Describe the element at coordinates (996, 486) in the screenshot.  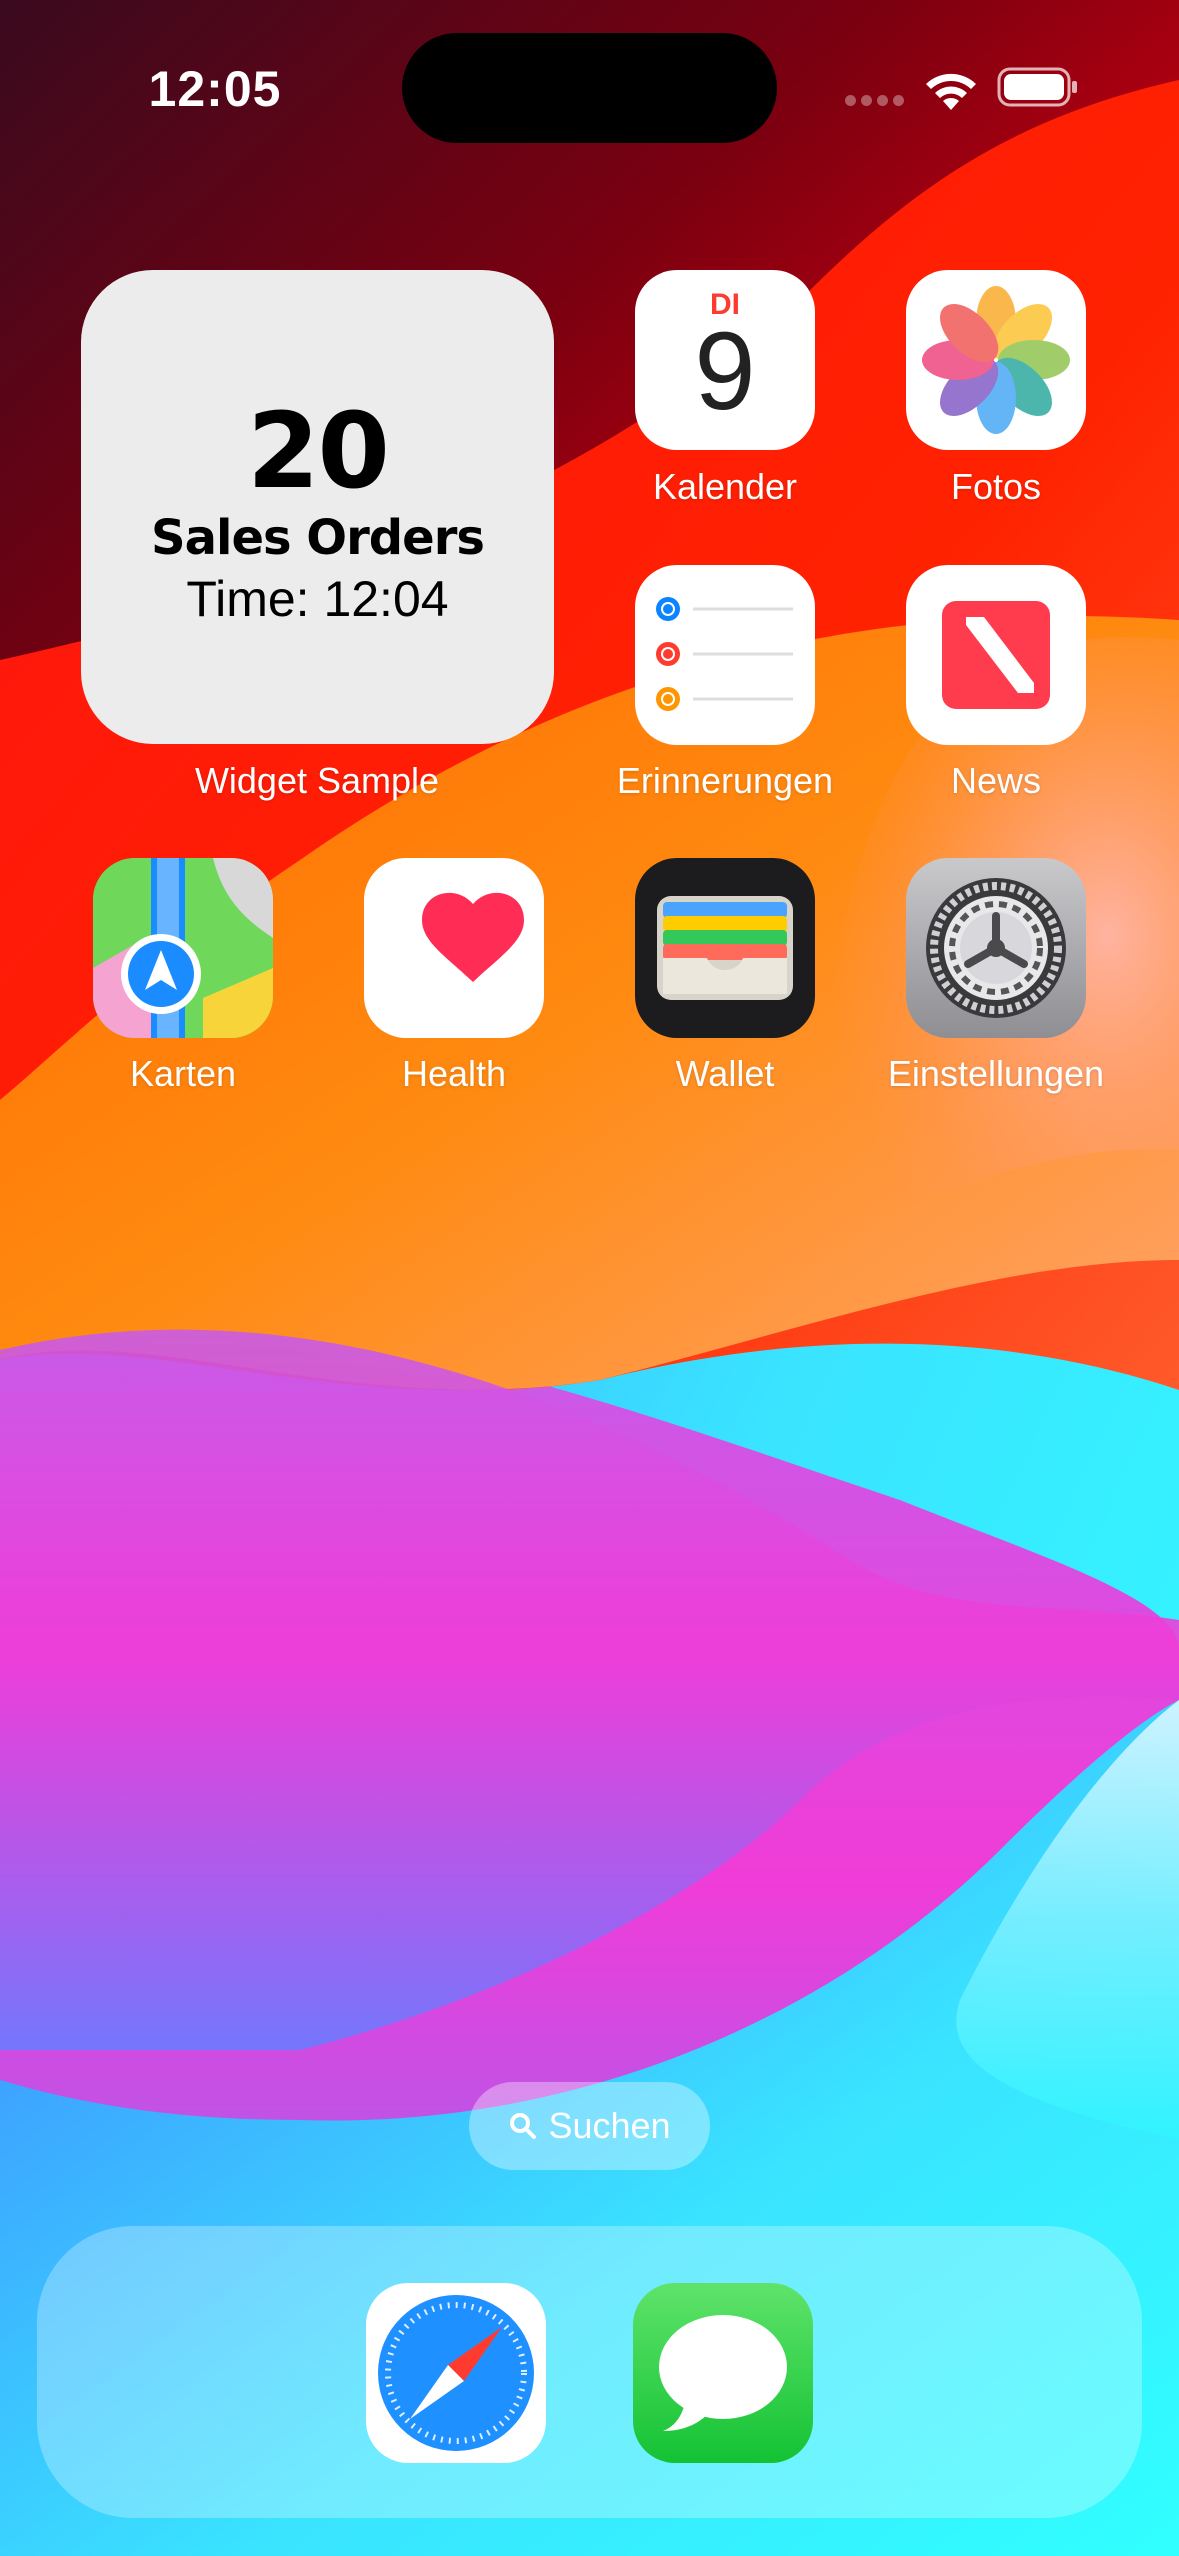
I see `photos-label: Fotos` at that location.